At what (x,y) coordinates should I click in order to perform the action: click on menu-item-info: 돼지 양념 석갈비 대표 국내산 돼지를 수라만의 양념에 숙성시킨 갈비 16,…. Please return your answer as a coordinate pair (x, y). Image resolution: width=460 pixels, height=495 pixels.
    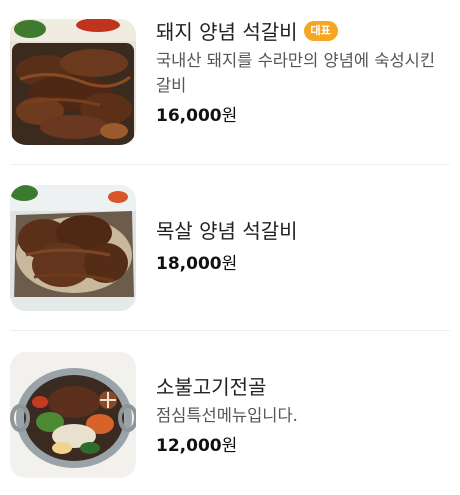
    Looking at the image, I should click on (303, 73).